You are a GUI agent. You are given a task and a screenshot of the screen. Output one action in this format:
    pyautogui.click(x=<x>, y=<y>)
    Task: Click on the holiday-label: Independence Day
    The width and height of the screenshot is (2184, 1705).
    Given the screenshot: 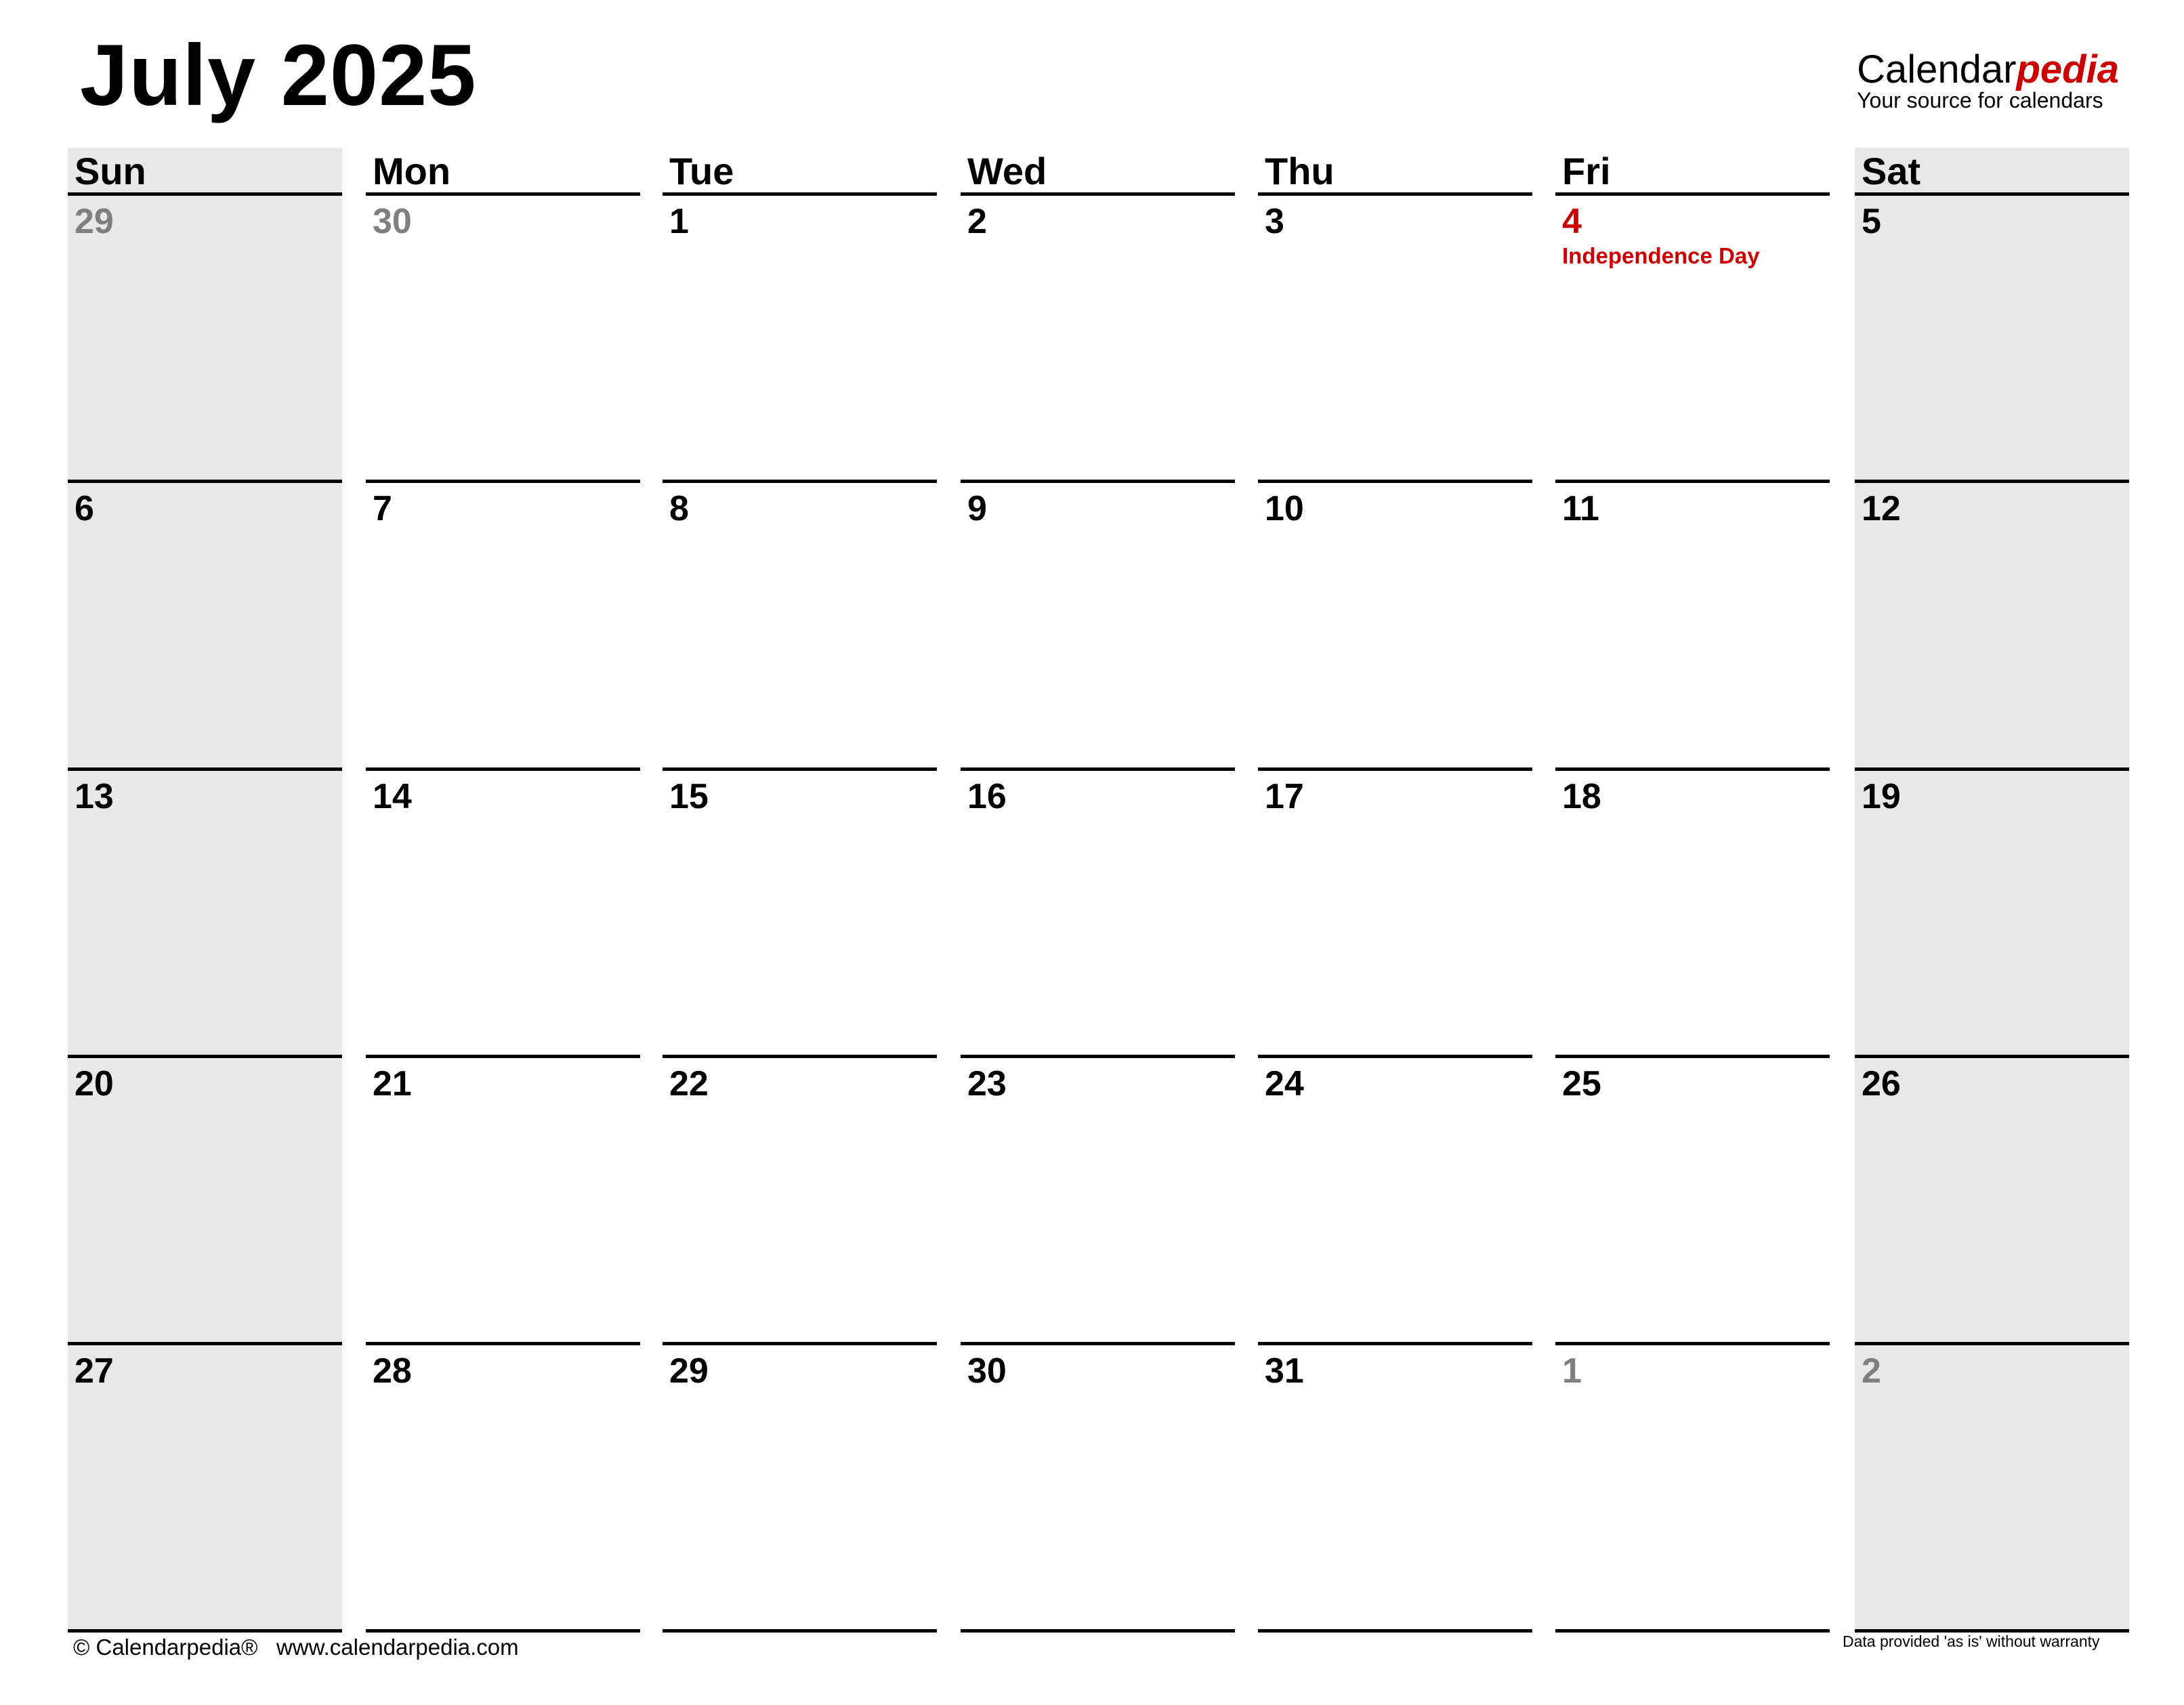 What is the action you would take?
    pyautogui.click(x=1661, y=255)
    